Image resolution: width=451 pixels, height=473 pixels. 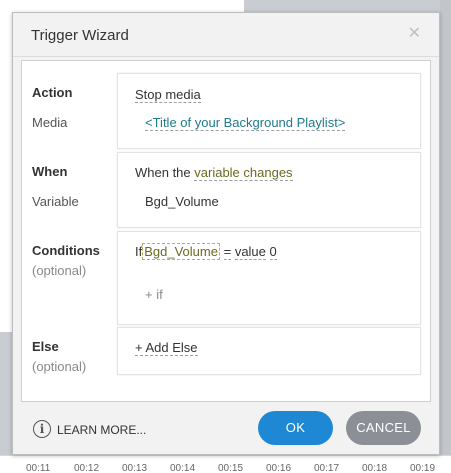 I want to click on background-left-strip, so click(x=6, y=172).